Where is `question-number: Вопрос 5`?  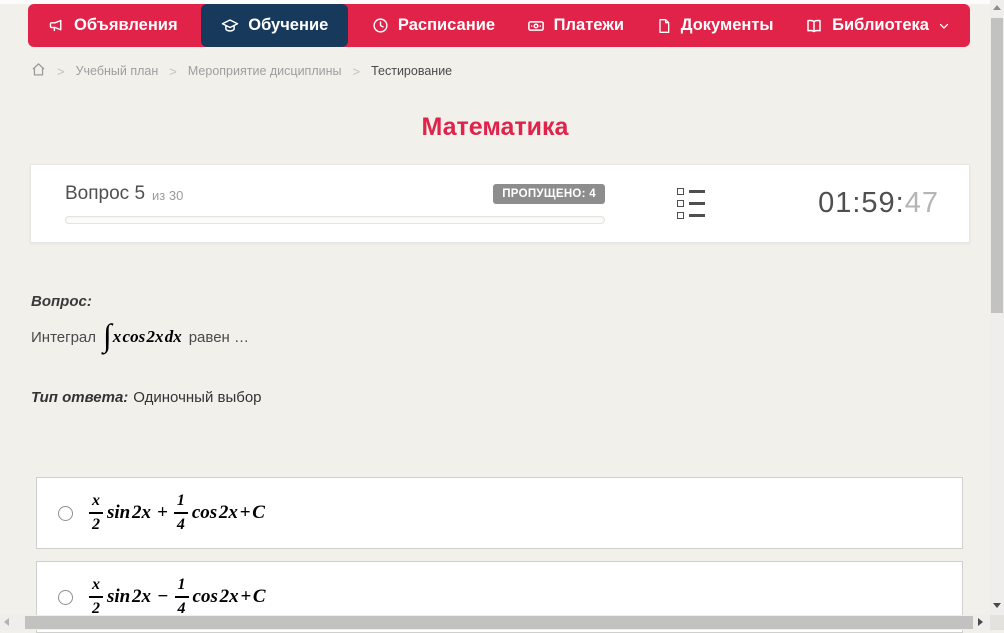 question-number: Вопрос 5 is located at coordinates (105, 193).